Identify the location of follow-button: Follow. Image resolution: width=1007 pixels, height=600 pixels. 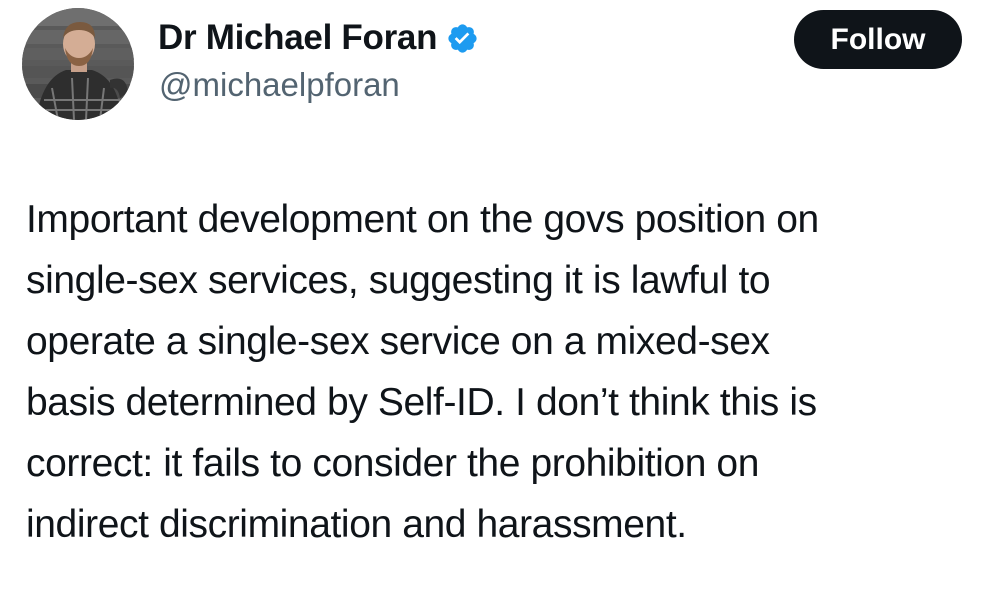
(878, 39).